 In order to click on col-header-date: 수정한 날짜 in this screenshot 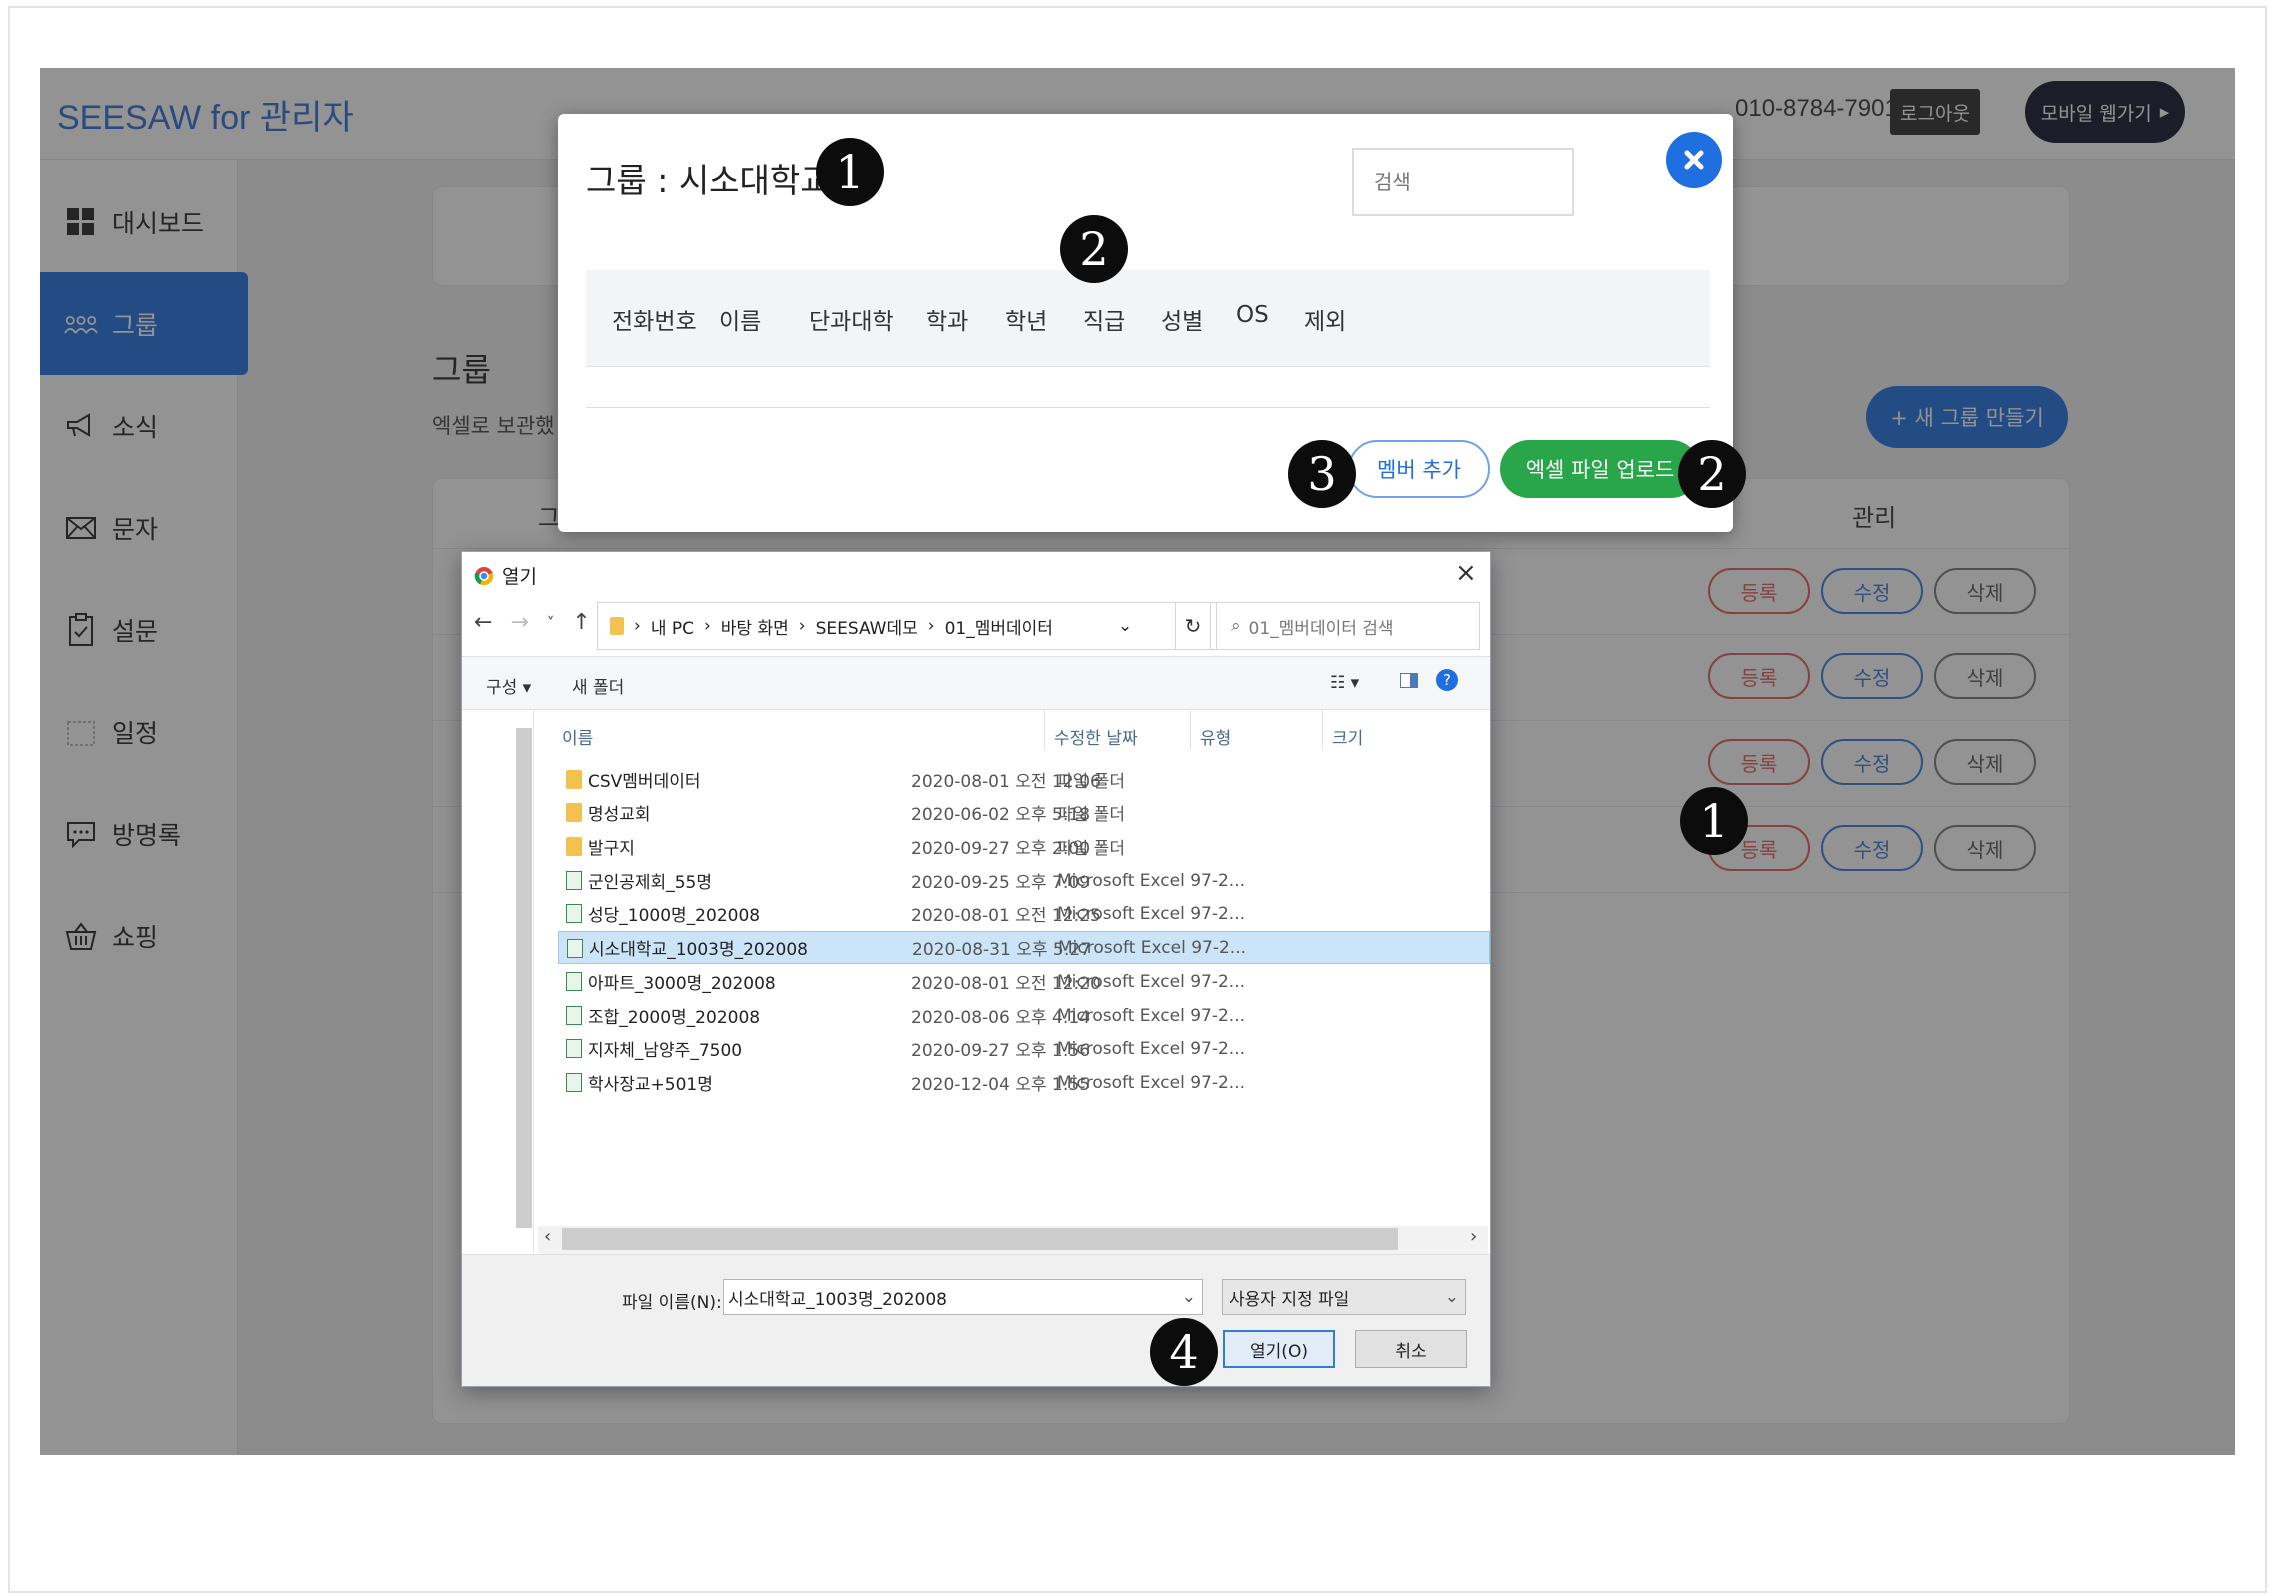, I will do `click(1096, 736)`.